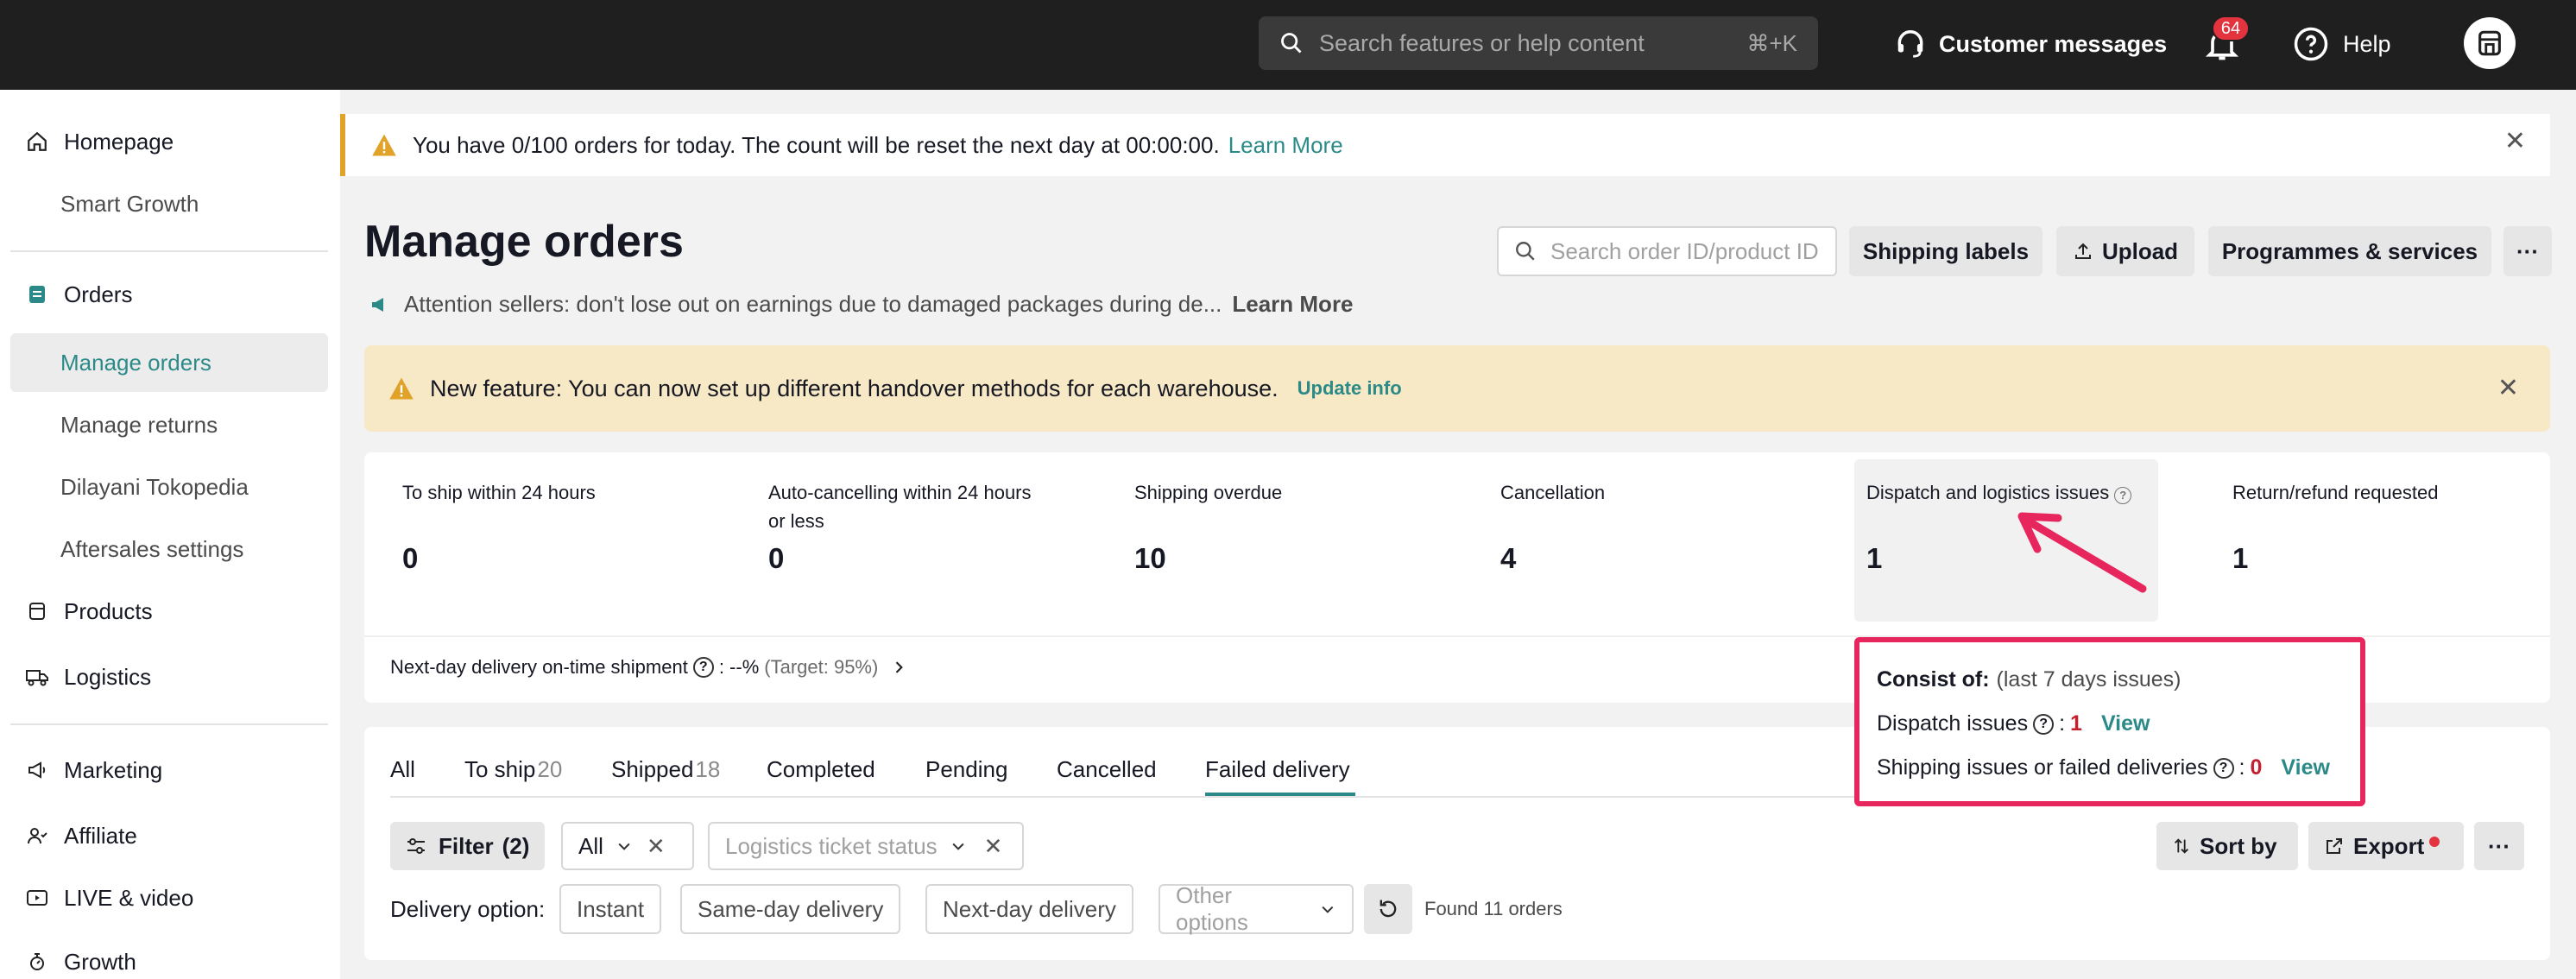 This screenshot has width=2576, height=979. Describe the element at coordinates (1493, 908) in the screenshot. I see `found-orders-count: Found 11 orders` at that location.